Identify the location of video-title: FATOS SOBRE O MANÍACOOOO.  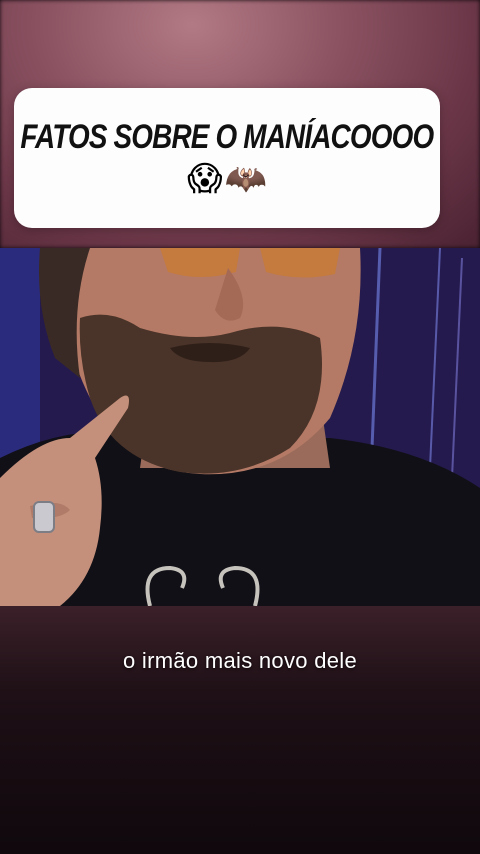
(227, 137).